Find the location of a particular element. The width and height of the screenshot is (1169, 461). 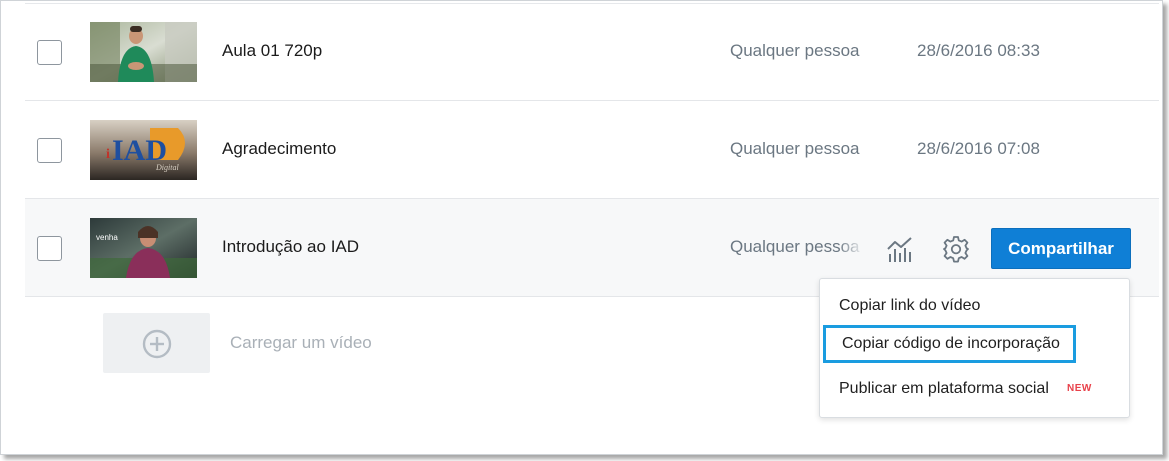

video-thumbnail is located at coordinates (143, 52).